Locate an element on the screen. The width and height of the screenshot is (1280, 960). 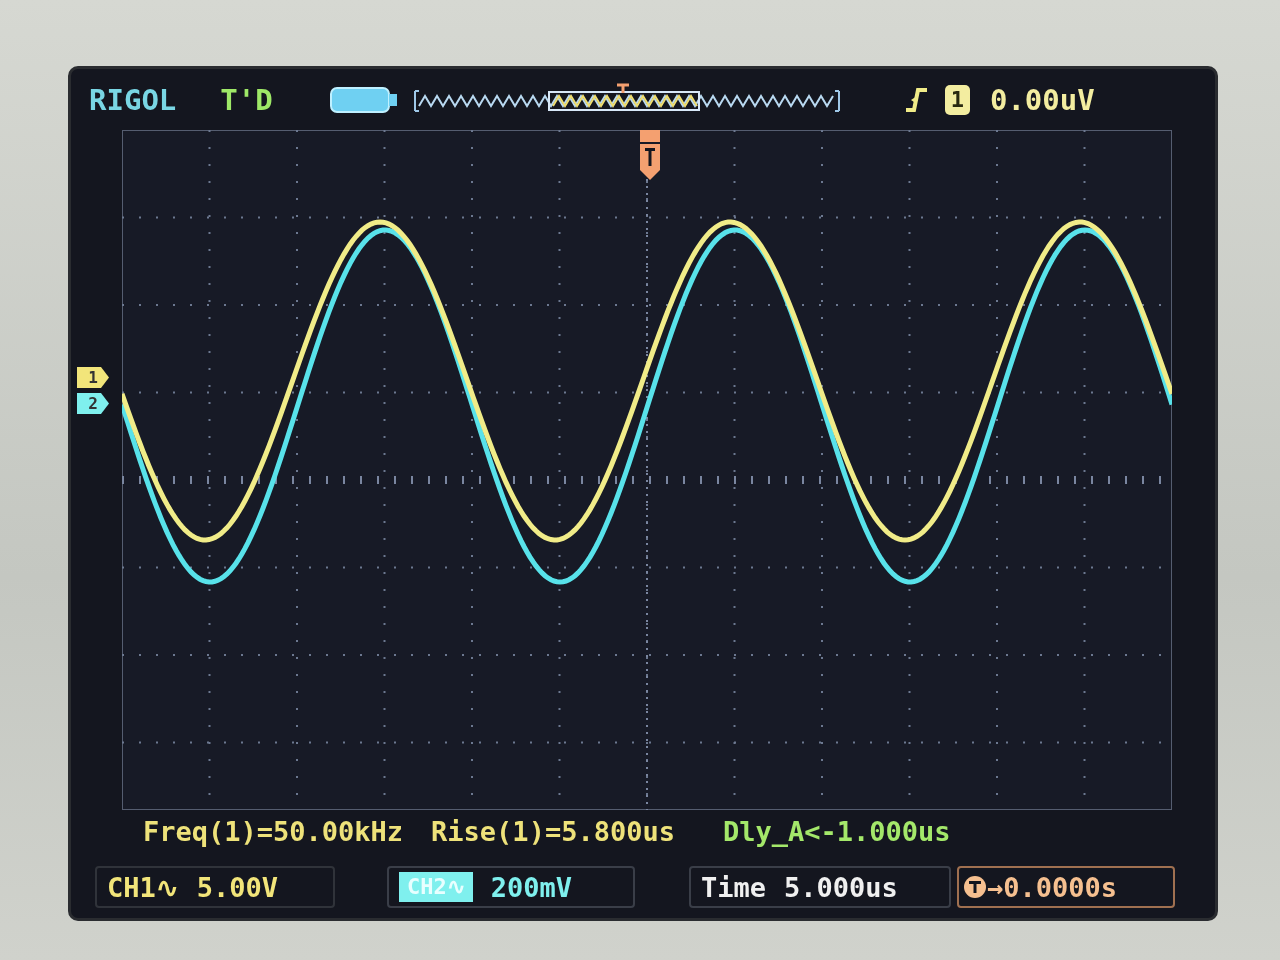
trigger-level-label: 0.00uV is located at coordinates (1042, 99).